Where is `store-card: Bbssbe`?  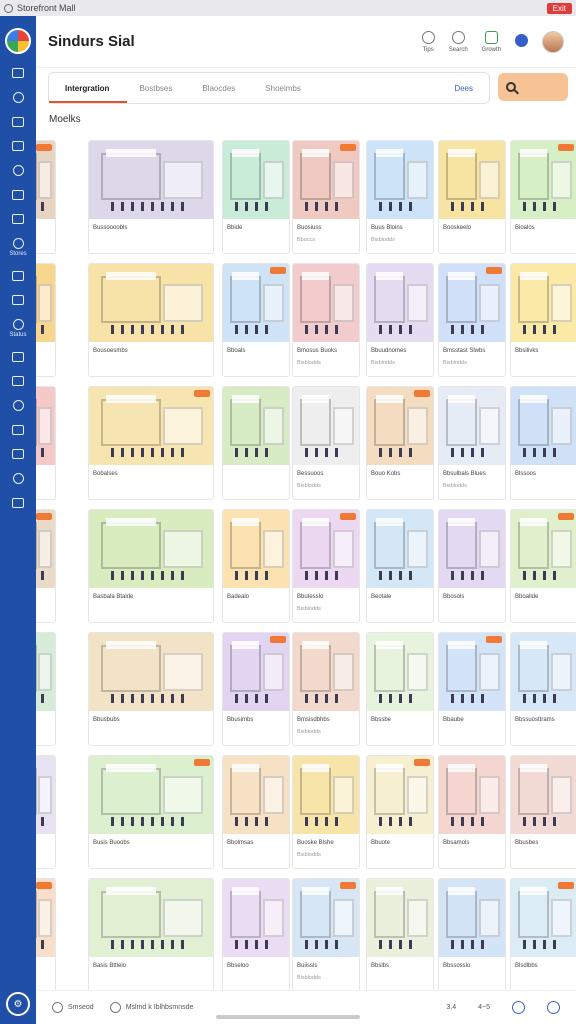 store-card: Bbssbe is located at coordinates (400, 689).